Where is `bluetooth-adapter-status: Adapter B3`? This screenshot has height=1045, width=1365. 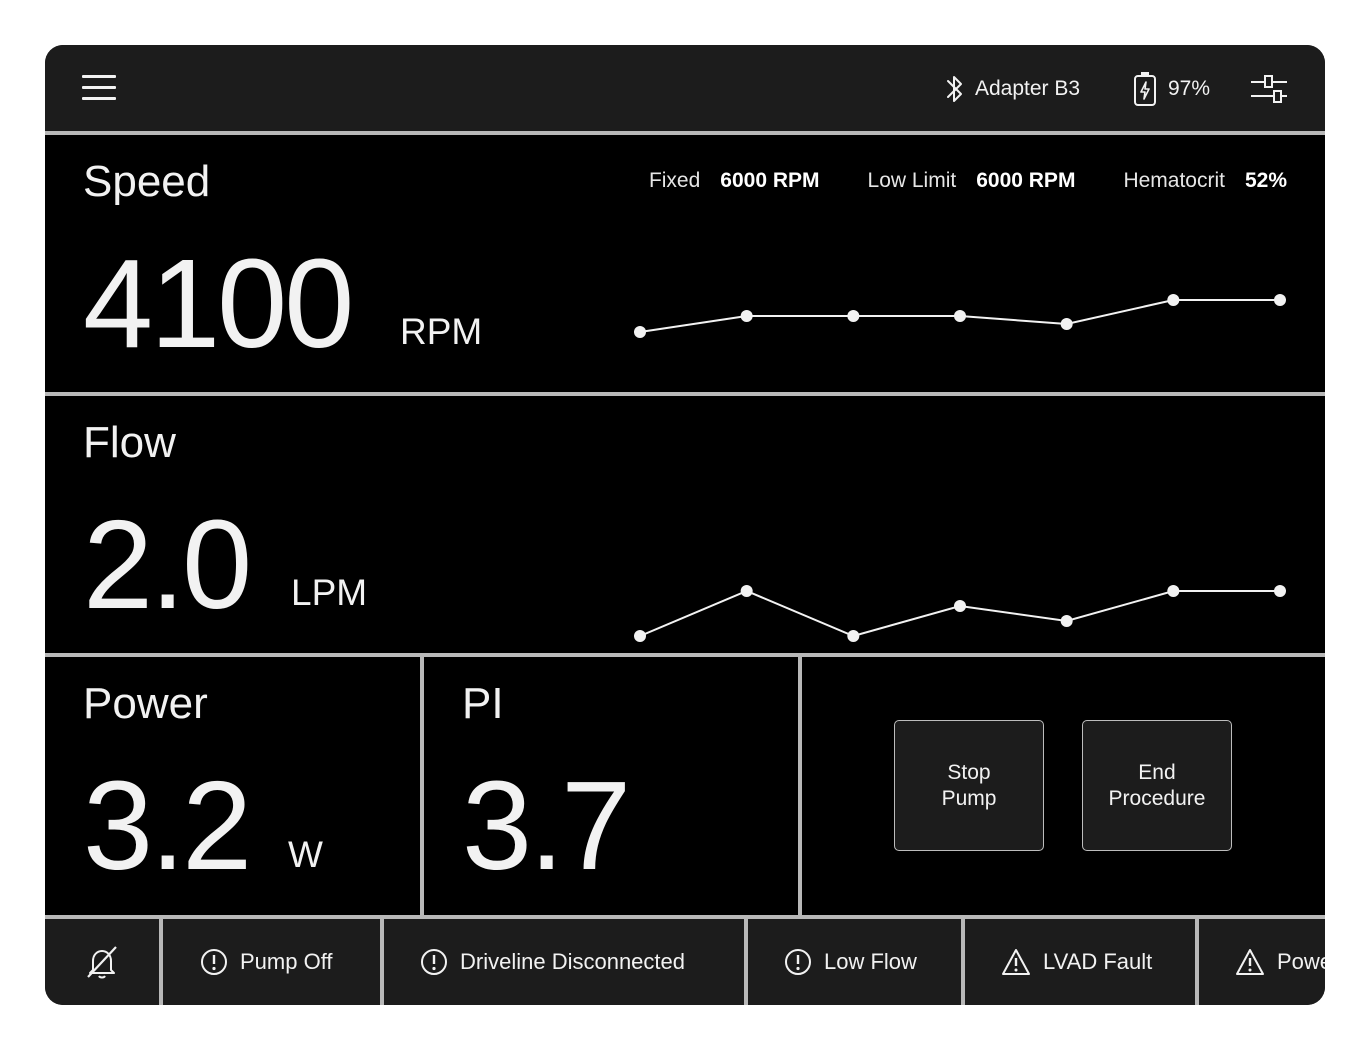
bluetooth-adapter-status: Adapter B3 is located at coordinates (1011, 89).